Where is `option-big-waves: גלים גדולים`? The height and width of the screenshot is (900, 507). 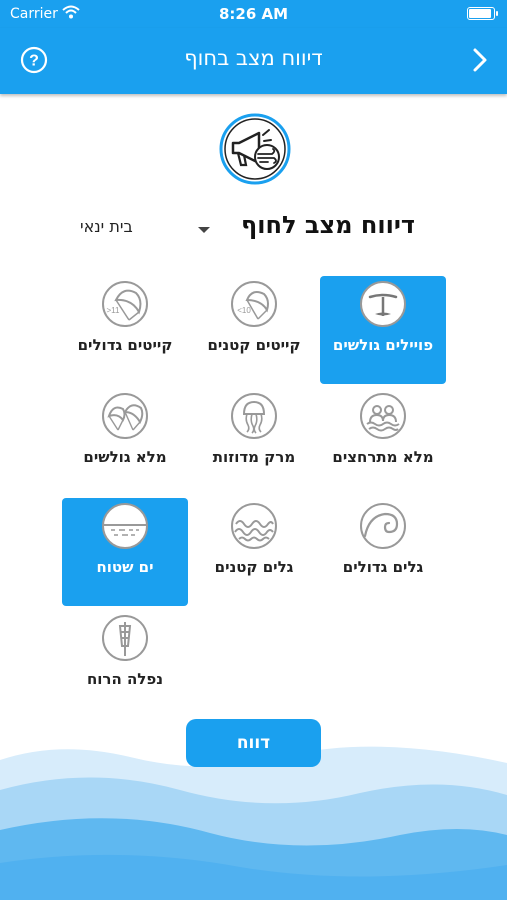 option-big-waves: גלים גדולים is located at coordinates (383, 552).